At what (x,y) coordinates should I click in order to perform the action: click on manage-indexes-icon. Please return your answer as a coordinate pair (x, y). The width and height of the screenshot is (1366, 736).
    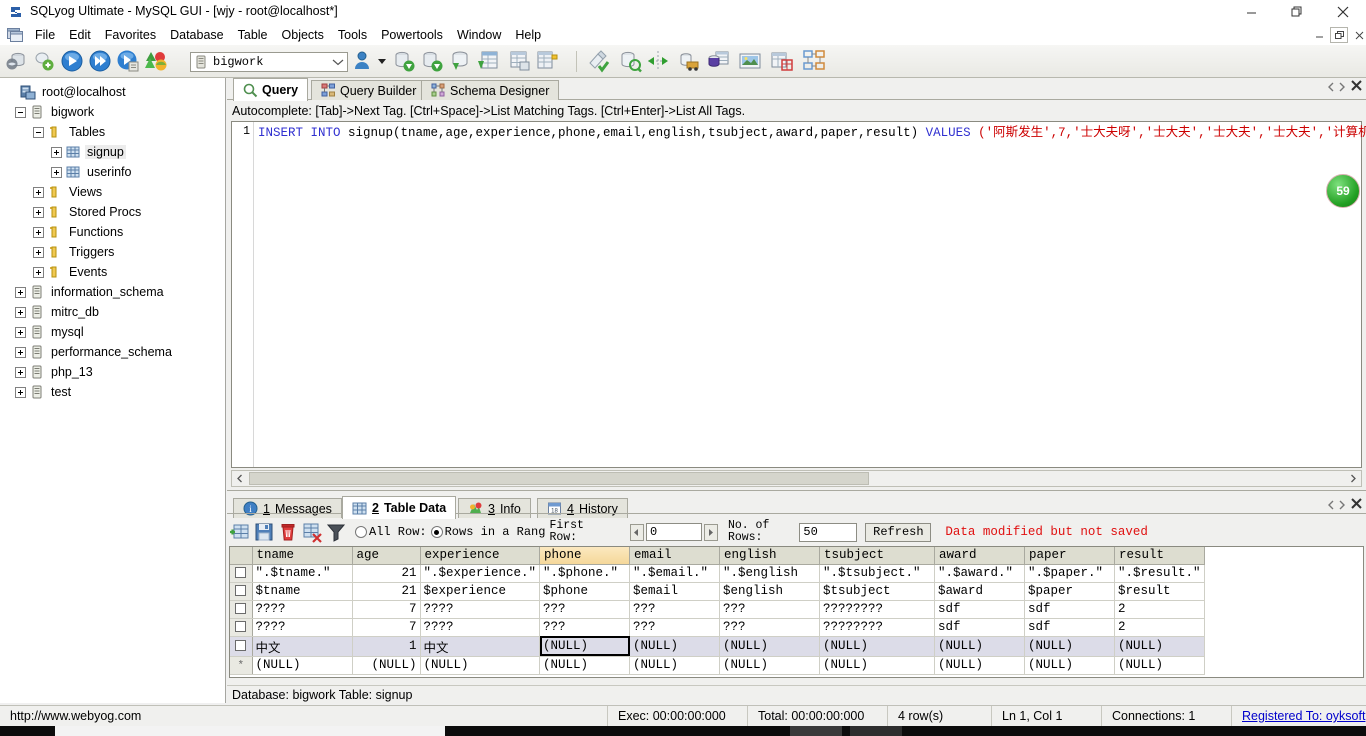
    Looking at the image, I should click on (549, 61).